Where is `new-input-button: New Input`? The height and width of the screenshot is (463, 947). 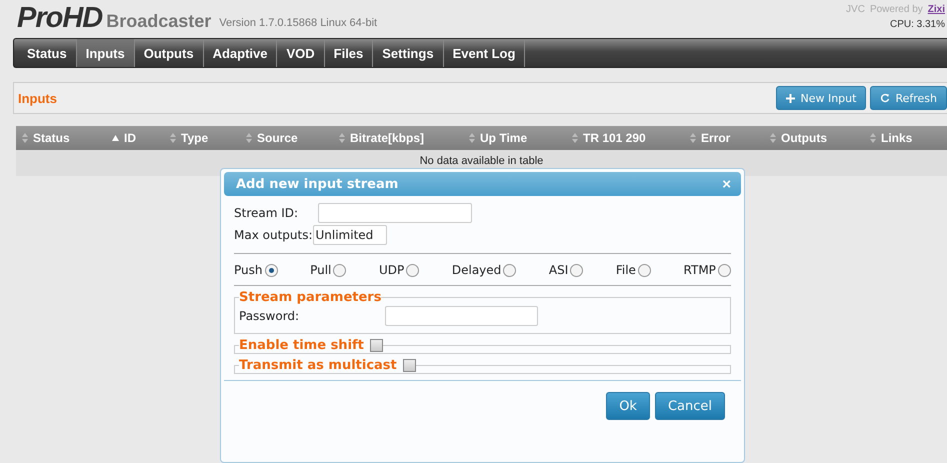
new-input-button: New Input is located at coordinates (821, 98).